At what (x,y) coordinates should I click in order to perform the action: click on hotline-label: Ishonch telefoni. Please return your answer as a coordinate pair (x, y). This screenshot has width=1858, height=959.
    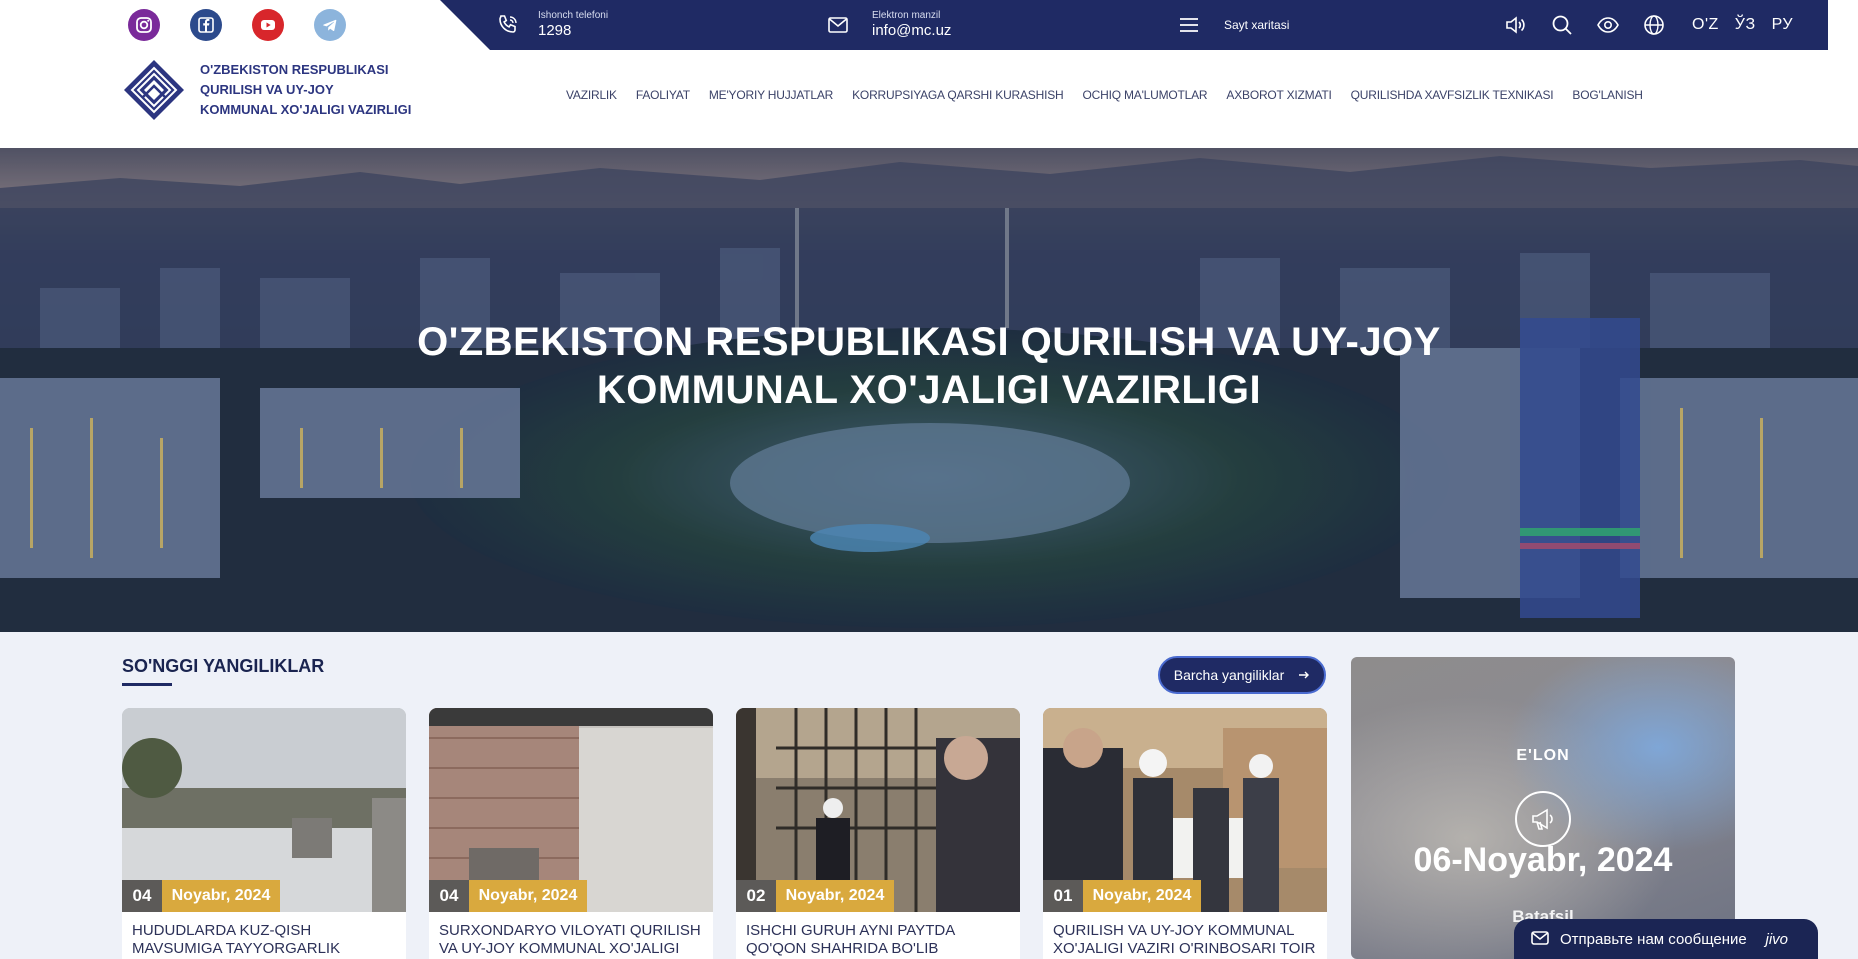
    Looking at the image, I should click on (573, 15).